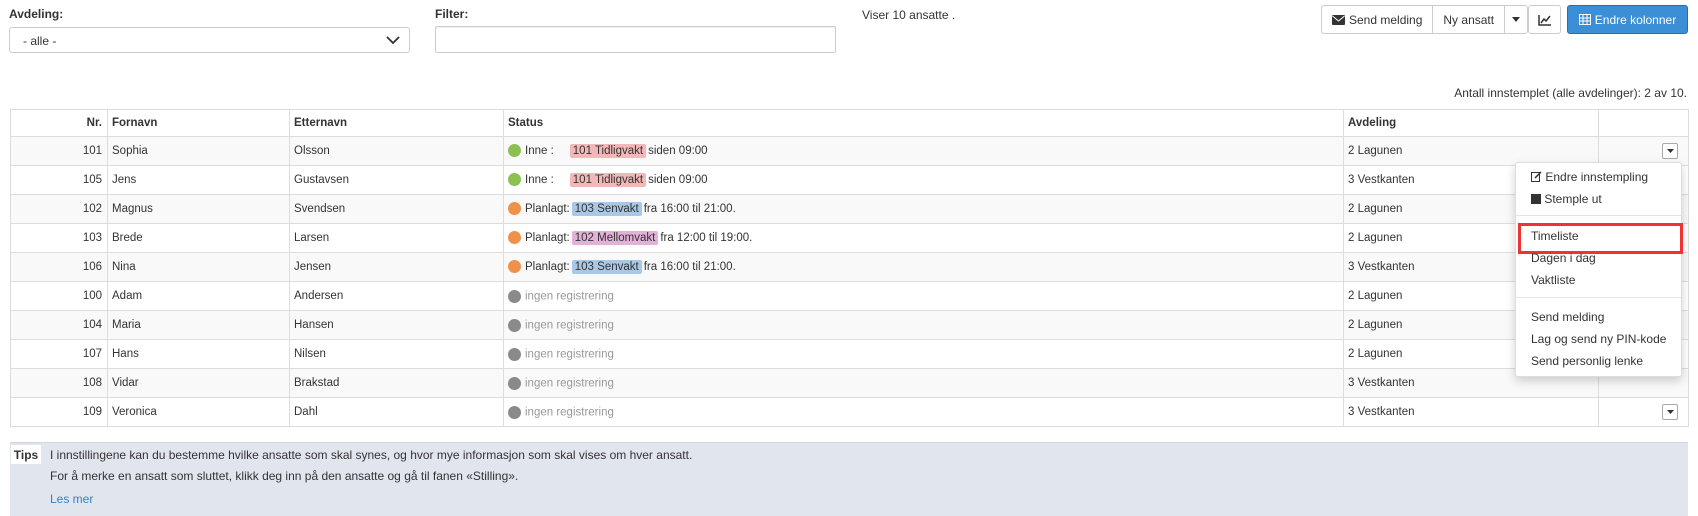  What do you see at coordinates (1386, 19) in the screenshot?
I see `send-message-label: Send melding` at bounding box center [1386, 19].